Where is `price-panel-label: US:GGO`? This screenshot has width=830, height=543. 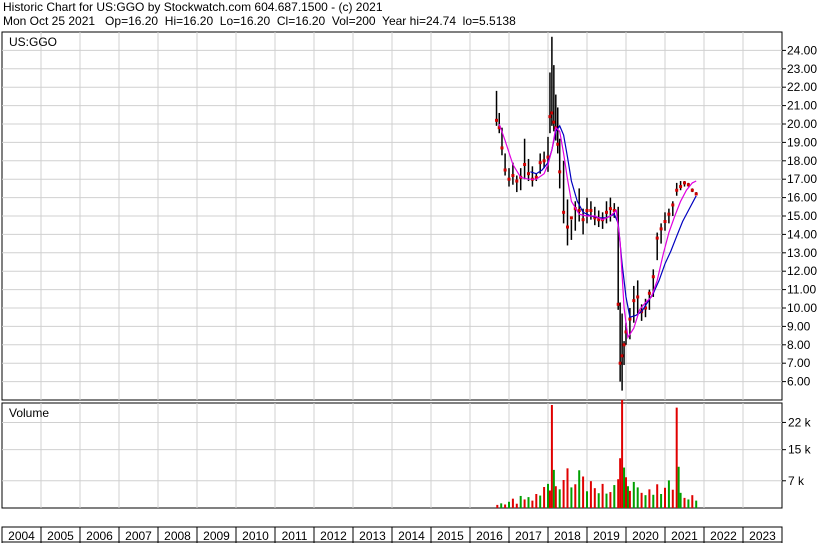
price-panel-label: US:GGO is located at coordinates (33, 42).